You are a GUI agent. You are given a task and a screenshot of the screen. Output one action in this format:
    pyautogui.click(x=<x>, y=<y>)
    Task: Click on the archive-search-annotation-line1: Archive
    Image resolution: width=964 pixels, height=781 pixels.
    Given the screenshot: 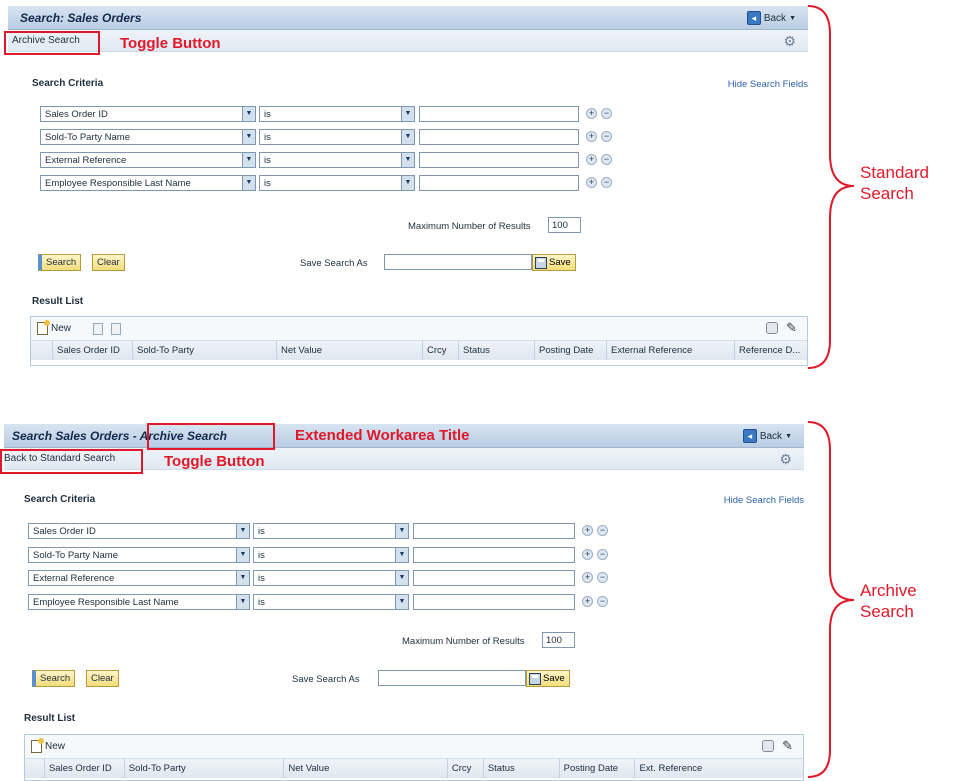 What is the action you would take?
    pyautogui.click(x=888, y=590)
    